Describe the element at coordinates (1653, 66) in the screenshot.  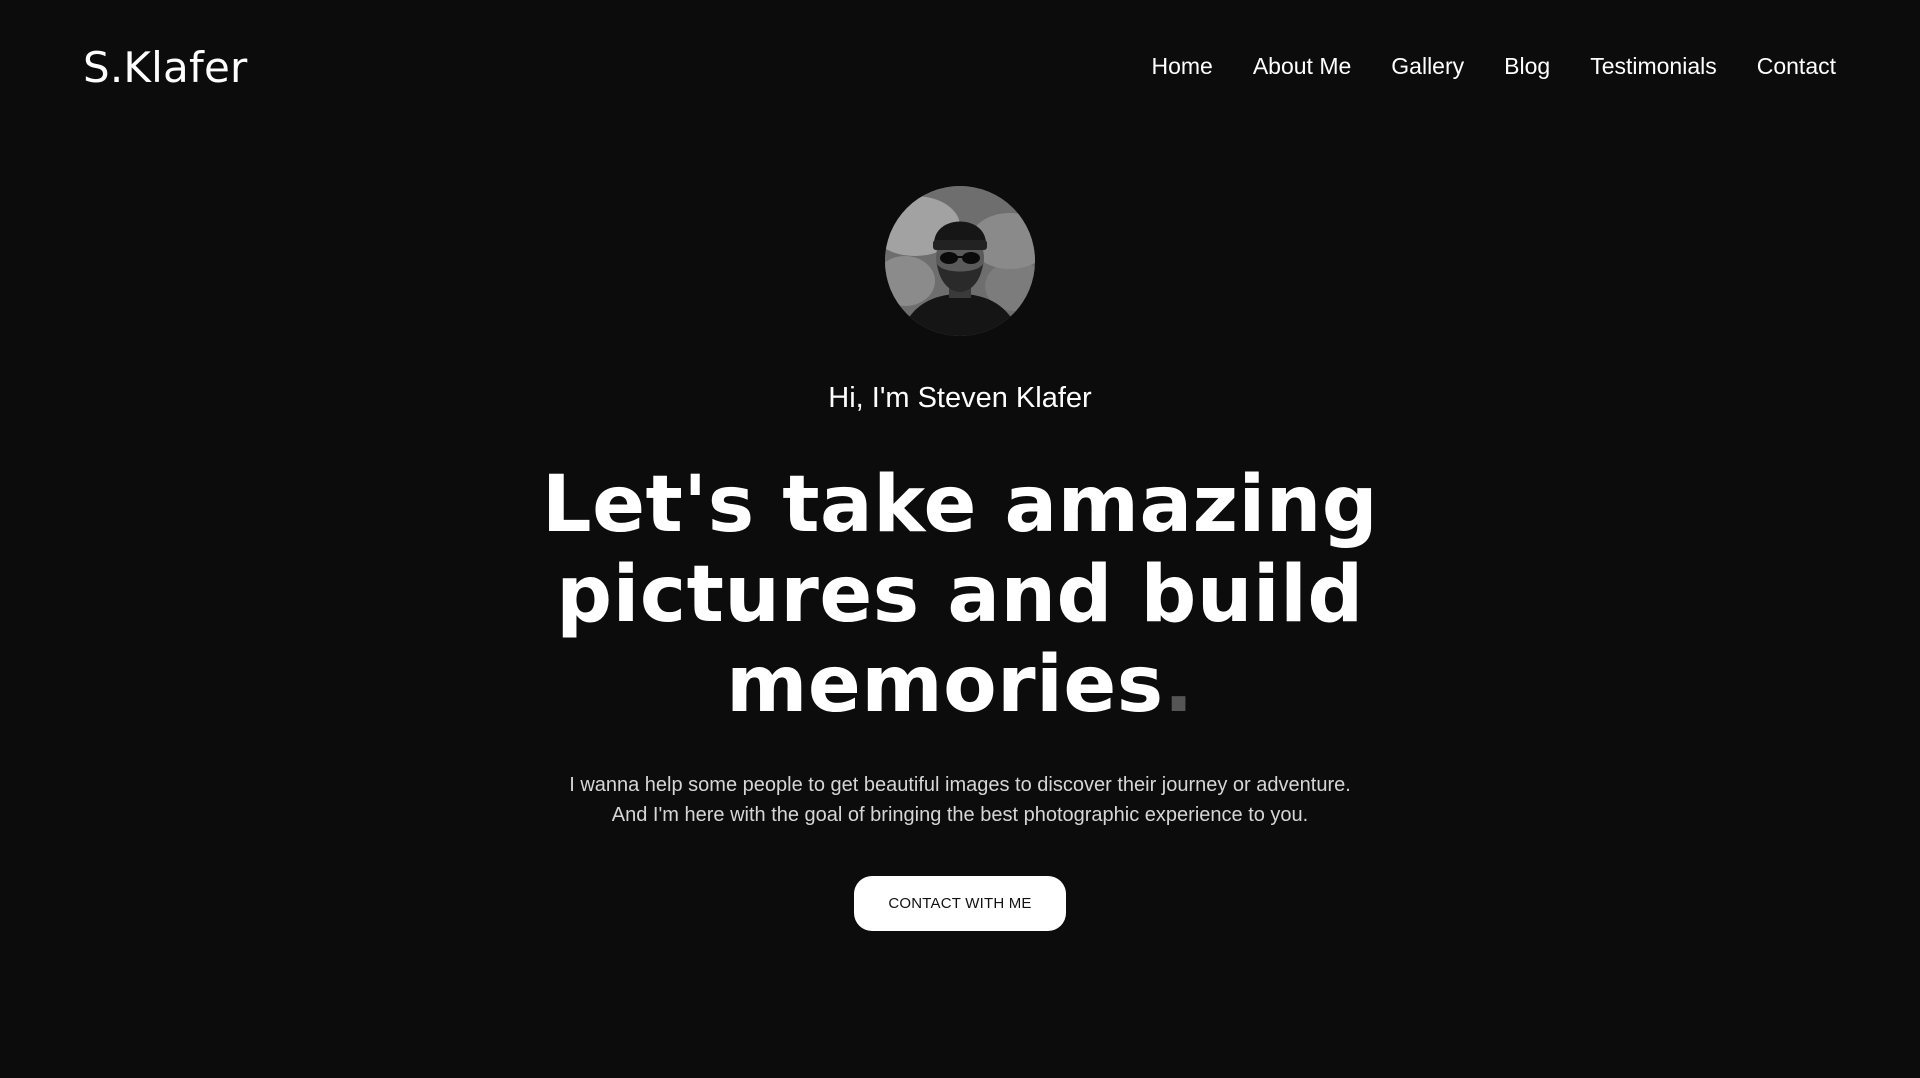
I see `nav-item-testimonials: Testimonials` at that location.